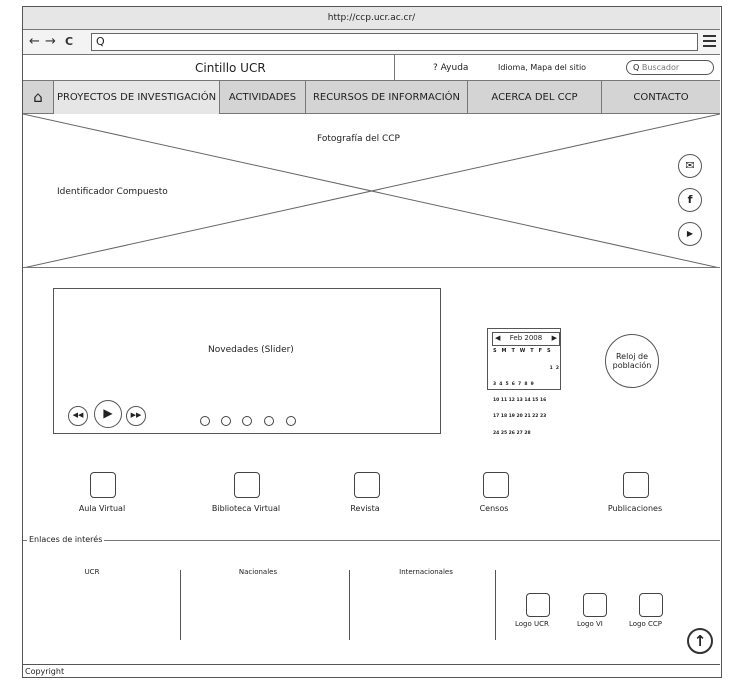  Describe the element at coordinates (496, 338) in the screenshot. I see `prev-month-icon: ◀` at that location.